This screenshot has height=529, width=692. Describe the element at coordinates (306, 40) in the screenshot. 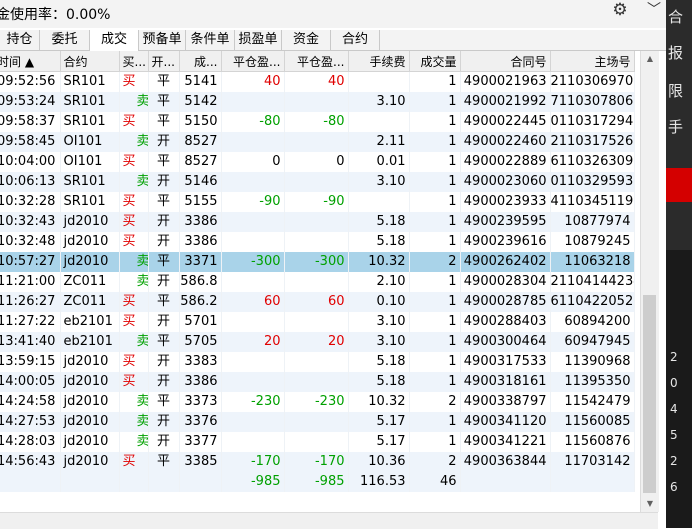

I see `tab-funds: 资金` at that location.